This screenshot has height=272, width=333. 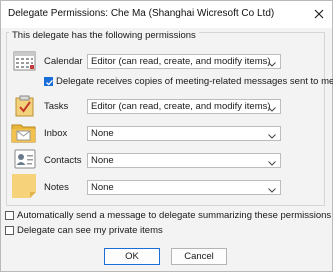 I want to click on calendar-label: Calendar, so click(x=63, y=61).